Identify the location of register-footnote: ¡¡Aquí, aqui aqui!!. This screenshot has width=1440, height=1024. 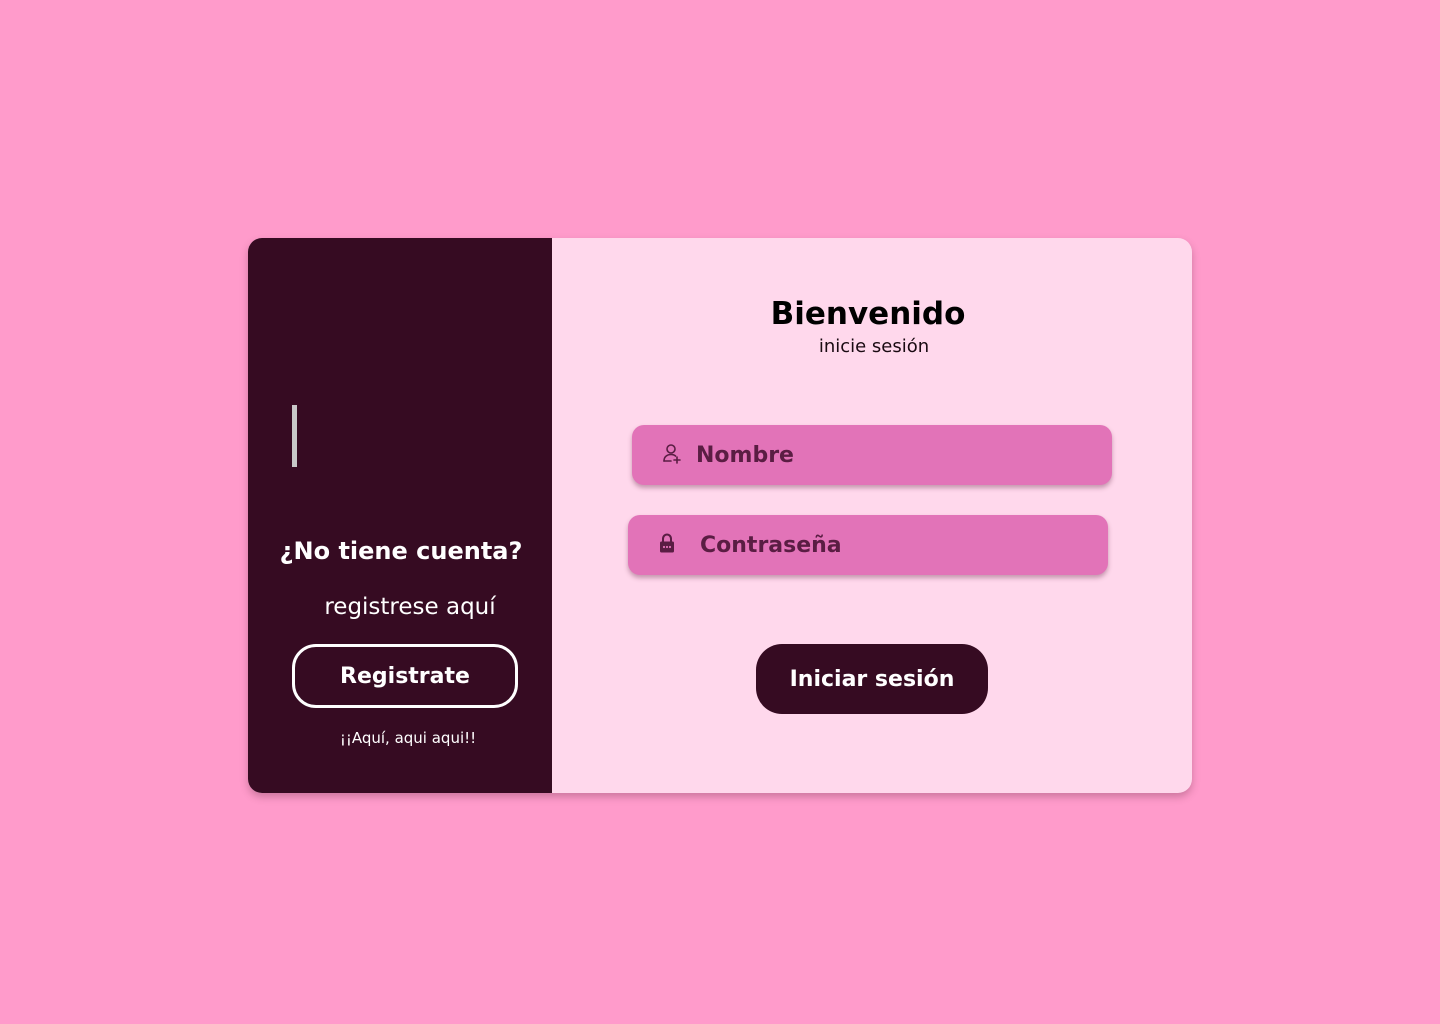
(408, 738).